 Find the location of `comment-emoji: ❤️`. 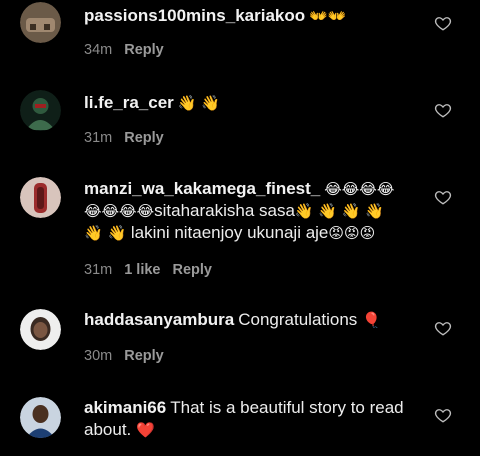

comment-emoji: ❤️ is located at coordinates (145, 430).